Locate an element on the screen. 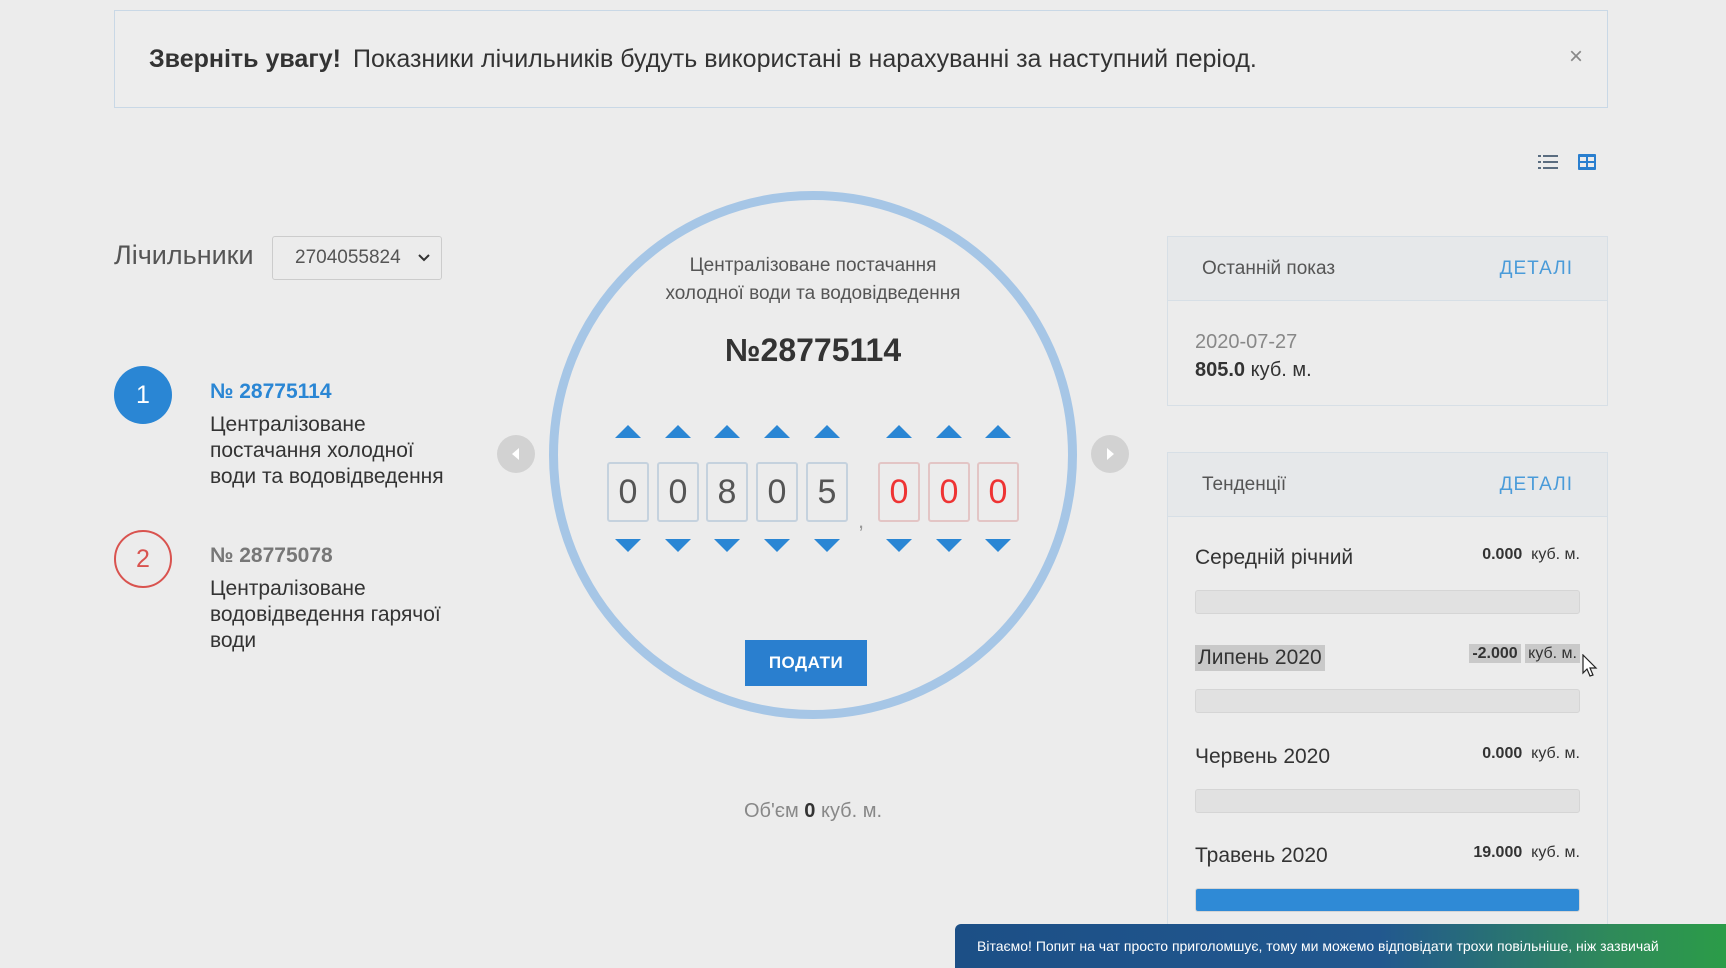 The image size is (1726, 968). next-meter-button is located at coordinates (1110, 454).